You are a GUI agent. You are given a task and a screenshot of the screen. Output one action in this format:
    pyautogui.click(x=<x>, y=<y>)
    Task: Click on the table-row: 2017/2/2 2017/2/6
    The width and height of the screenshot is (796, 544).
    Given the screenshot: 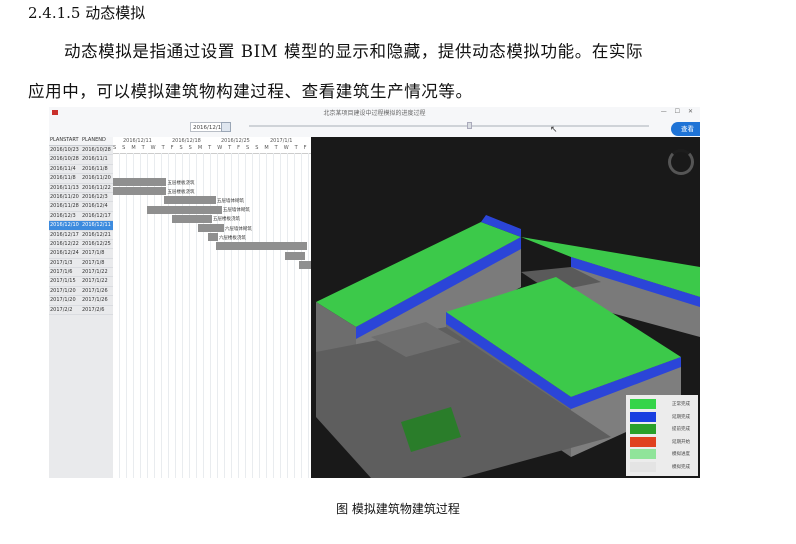 What is the action you would take?
    pyautogui.click(x=81, y=311)
    